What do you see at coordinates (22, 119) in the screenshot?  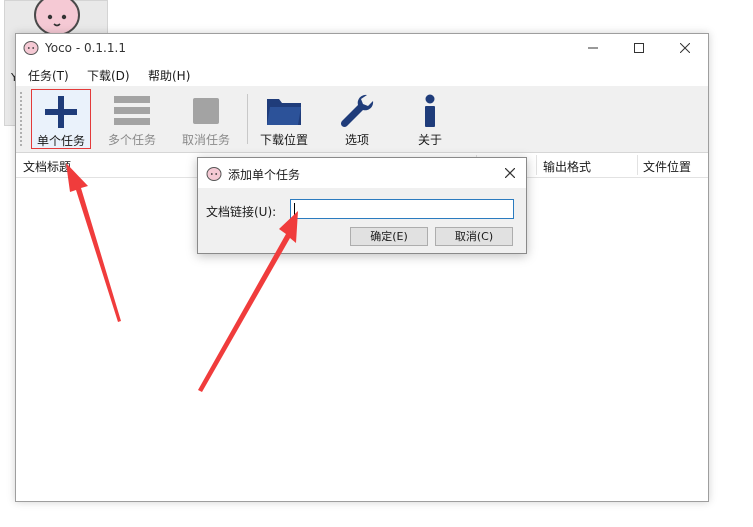 I see `toolbar-grip` at bounding box center [22, 119].